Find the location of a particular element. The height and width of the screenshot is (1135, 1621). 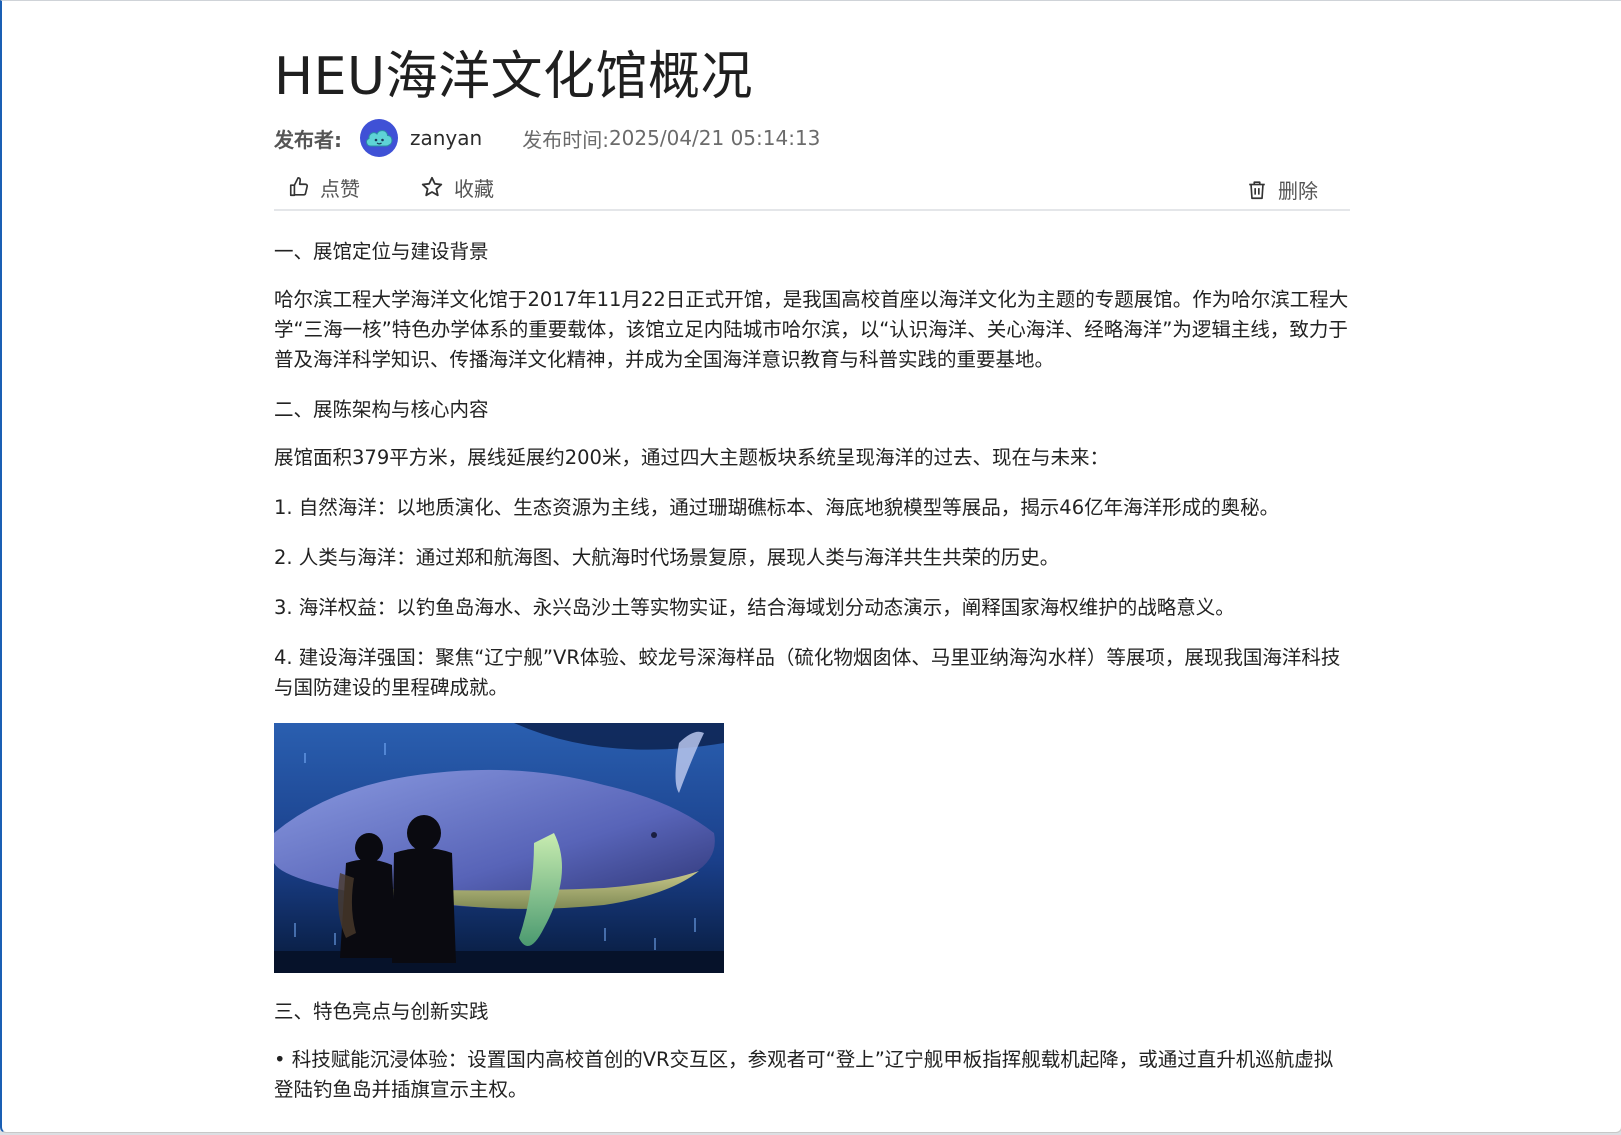

like-button: 点赞 is located at coordinates (324, 187).